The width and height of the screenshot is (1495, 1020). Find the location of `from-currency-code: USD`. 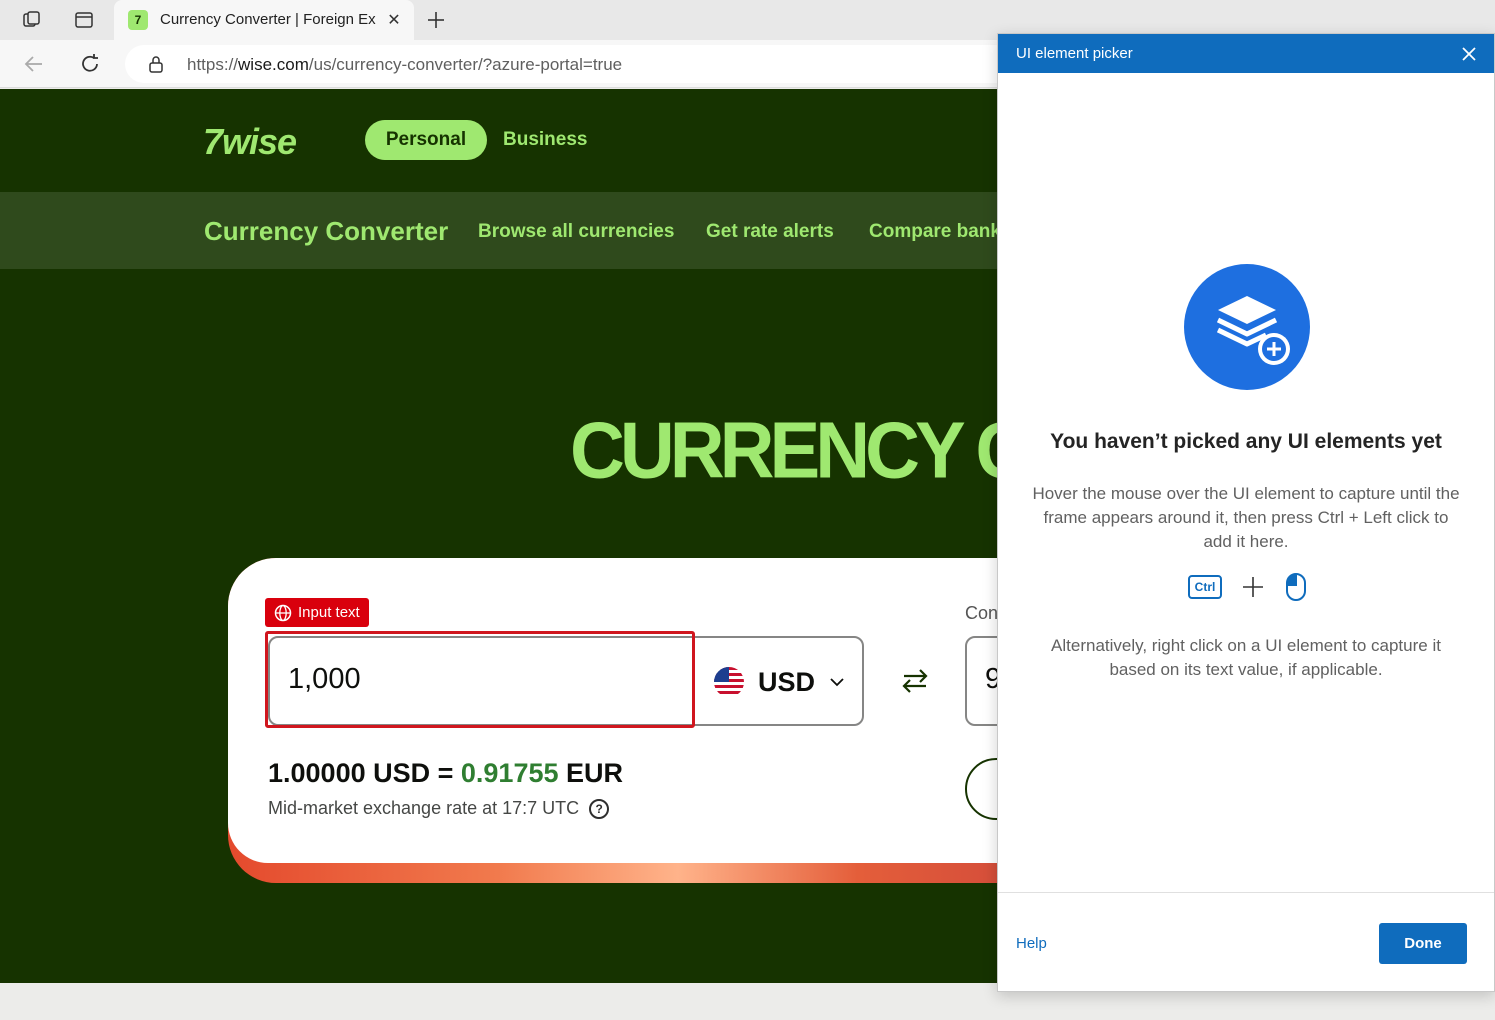

from-currency-code: USD is located at coordinates (787, 681).